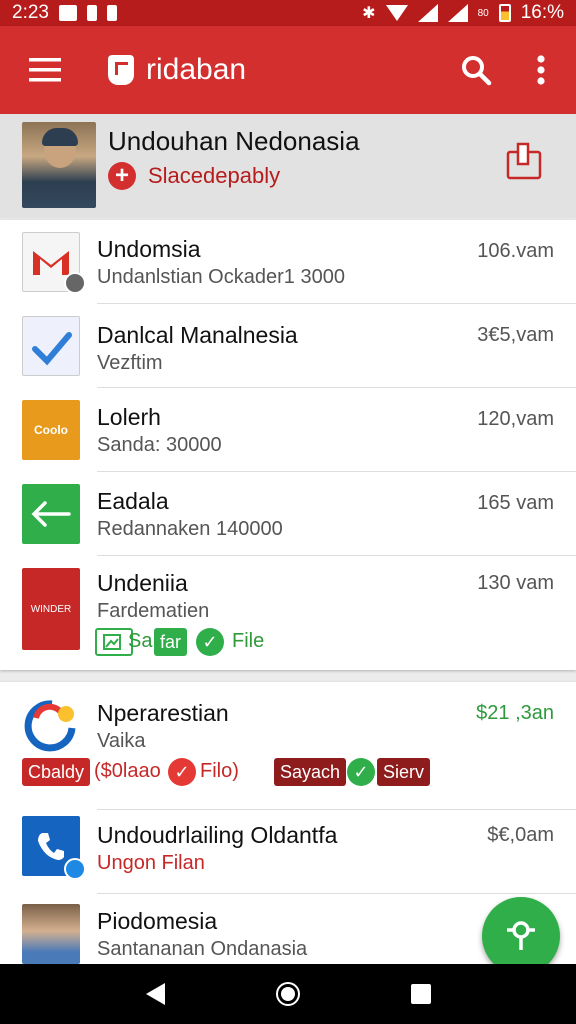  What do you see at coordinates (197, 335) in the screenshot?
I see `item-title: Danlcal Manalnesia` at bounding box center [197, 335].